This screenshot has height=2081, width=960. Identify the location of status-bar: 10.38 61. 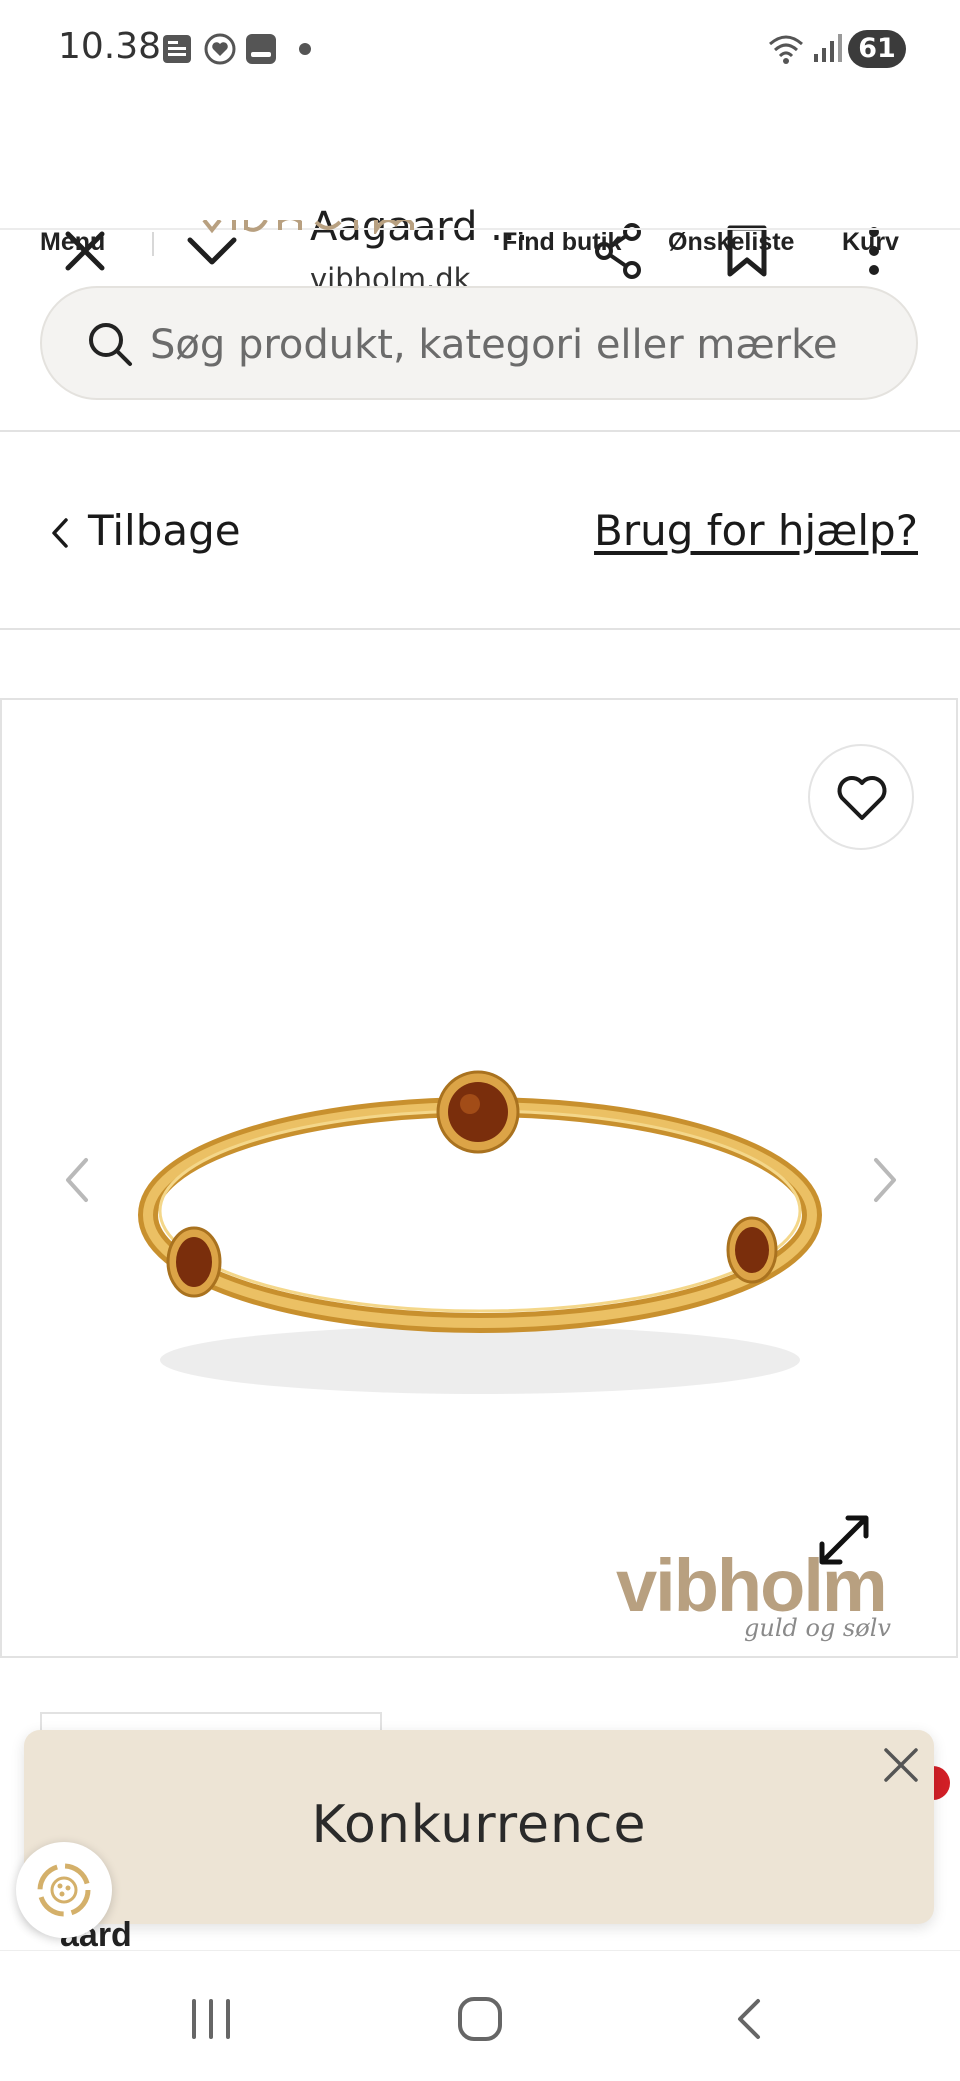
(480, 48).